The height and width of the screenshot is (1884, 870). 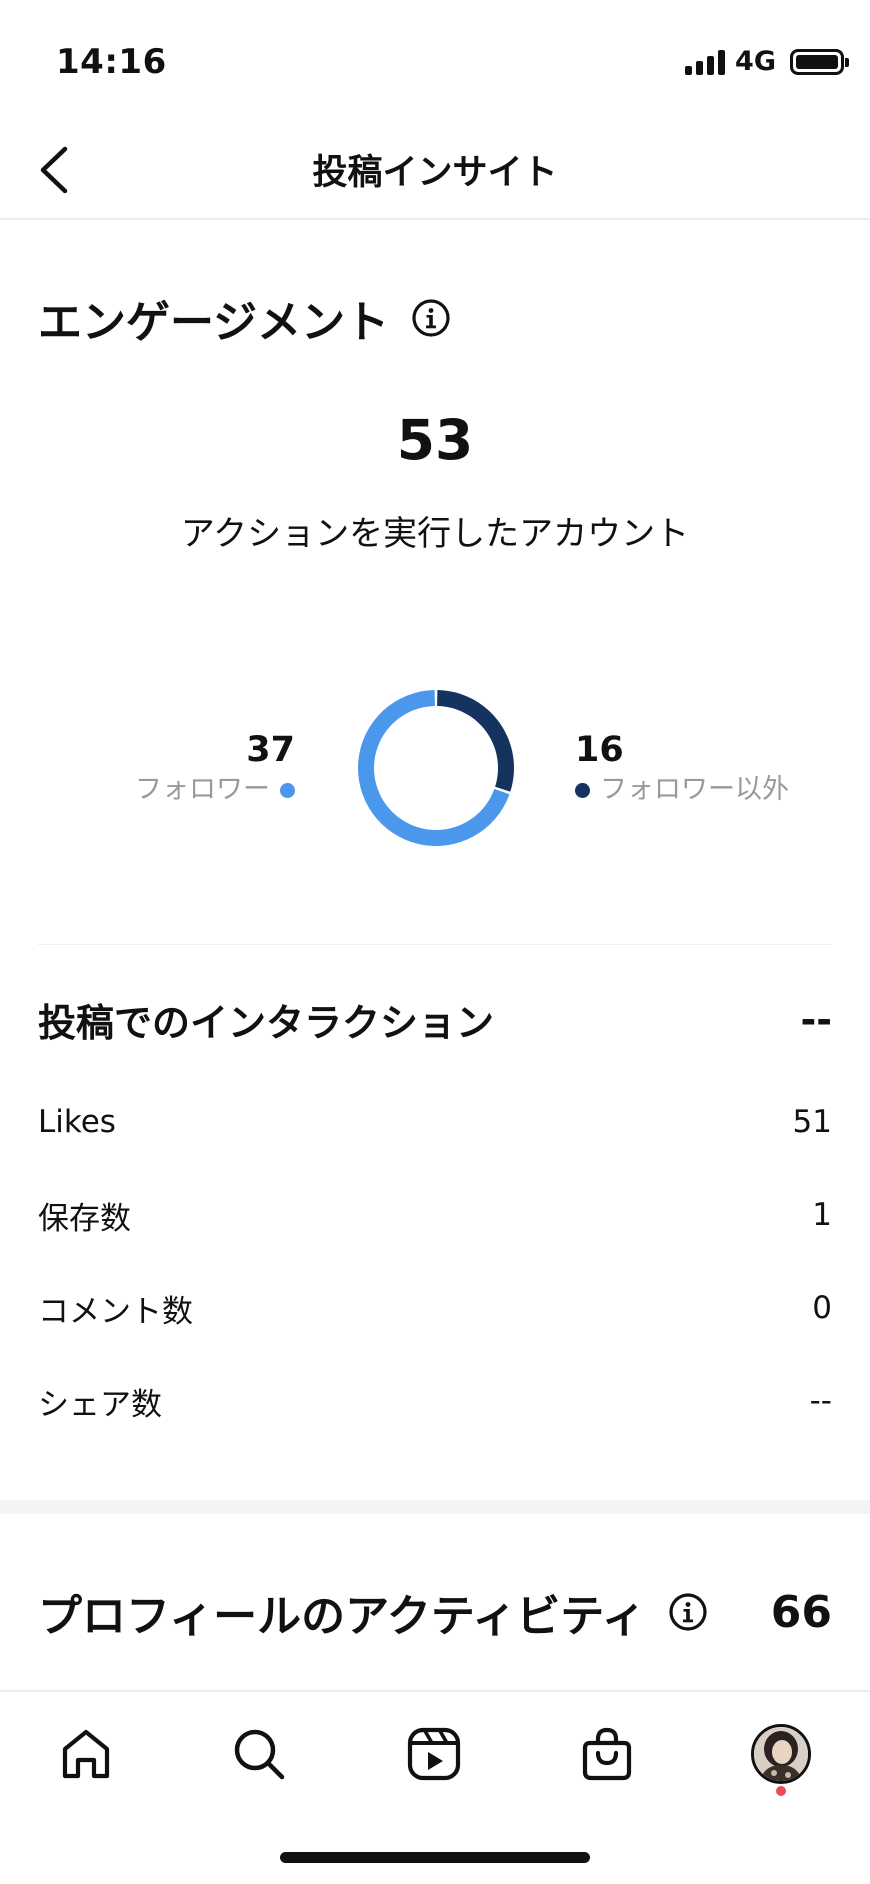 What do you see at coordinates (694, 789) in the screenshot?
I see `non-followers-label: フォロワー以外` at bounding box center [694, 789].